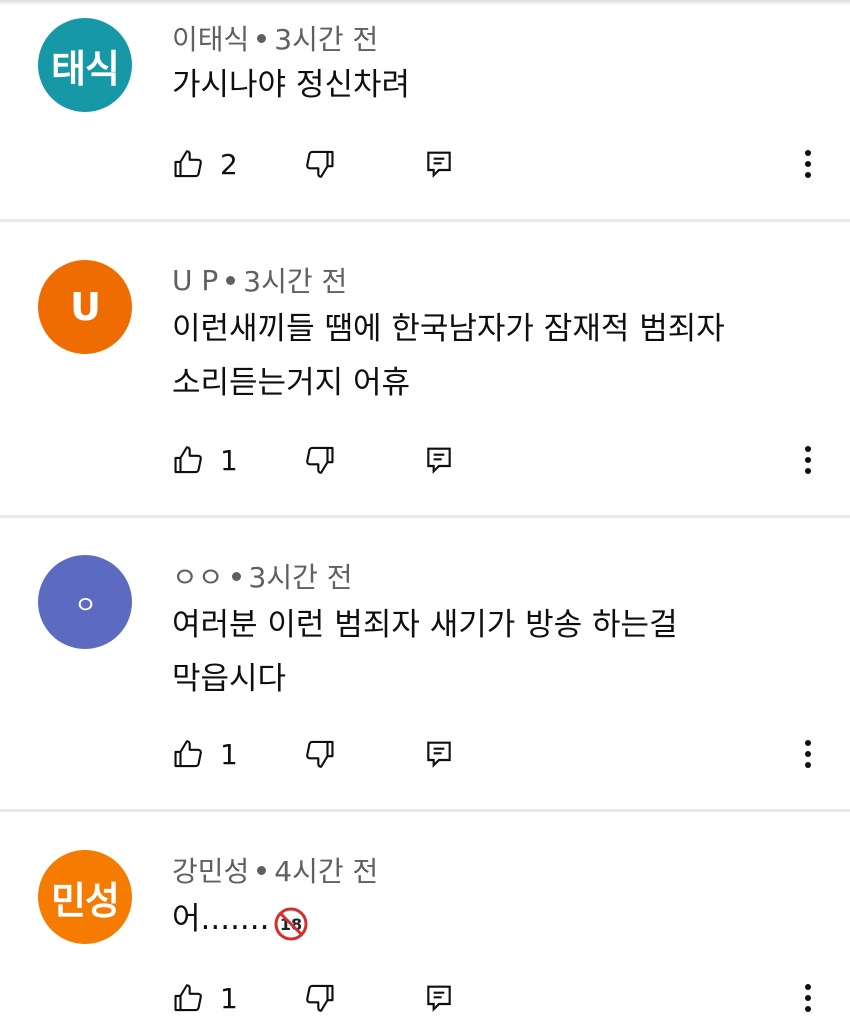 The height and width of the screenshot is (1022, 850). I want to click on comment-line: 이런새끼들 땜에 한국남자가 잠재적 범죄자, so click(448, 329).